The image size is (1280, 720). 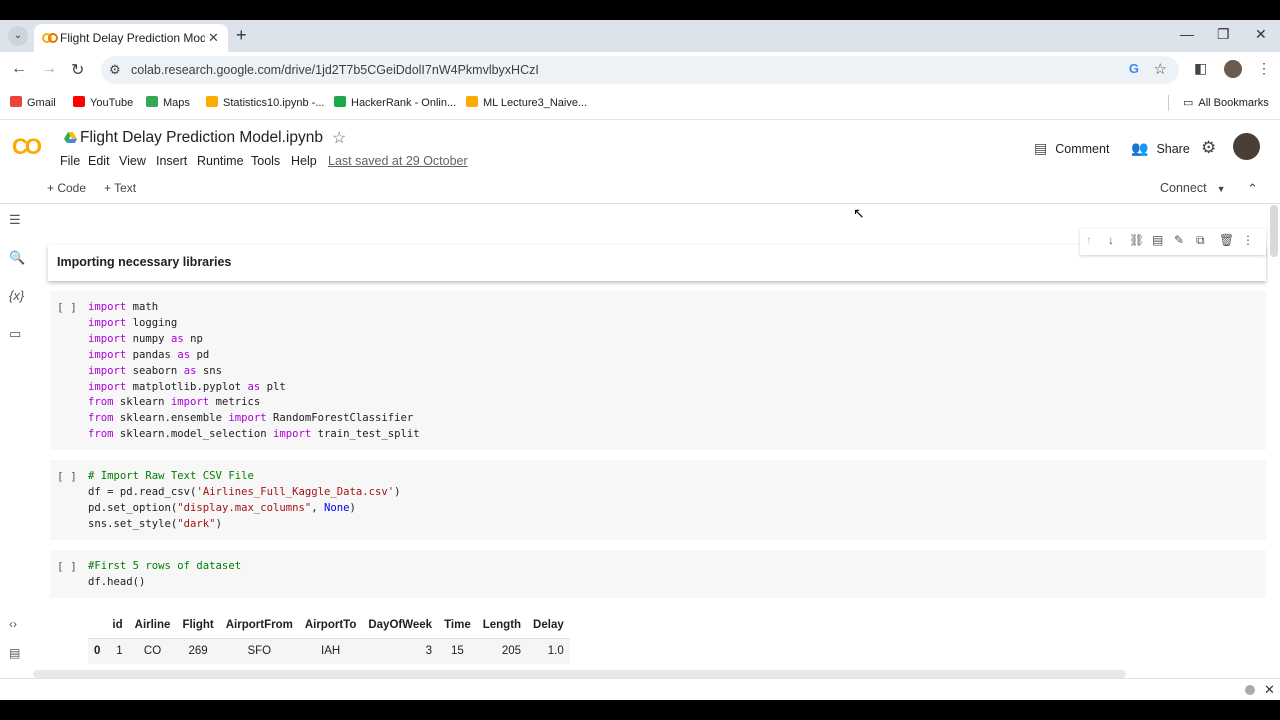 I want to click on table-cell: 3, so click(x=400, y=651).